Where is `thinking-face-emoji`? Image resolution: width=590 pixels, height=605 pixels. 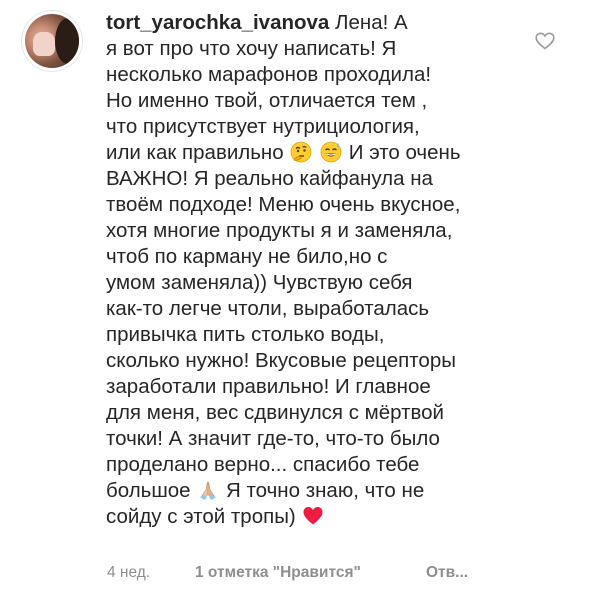 thinking-face-emoji is located at coordinates (301, 152).